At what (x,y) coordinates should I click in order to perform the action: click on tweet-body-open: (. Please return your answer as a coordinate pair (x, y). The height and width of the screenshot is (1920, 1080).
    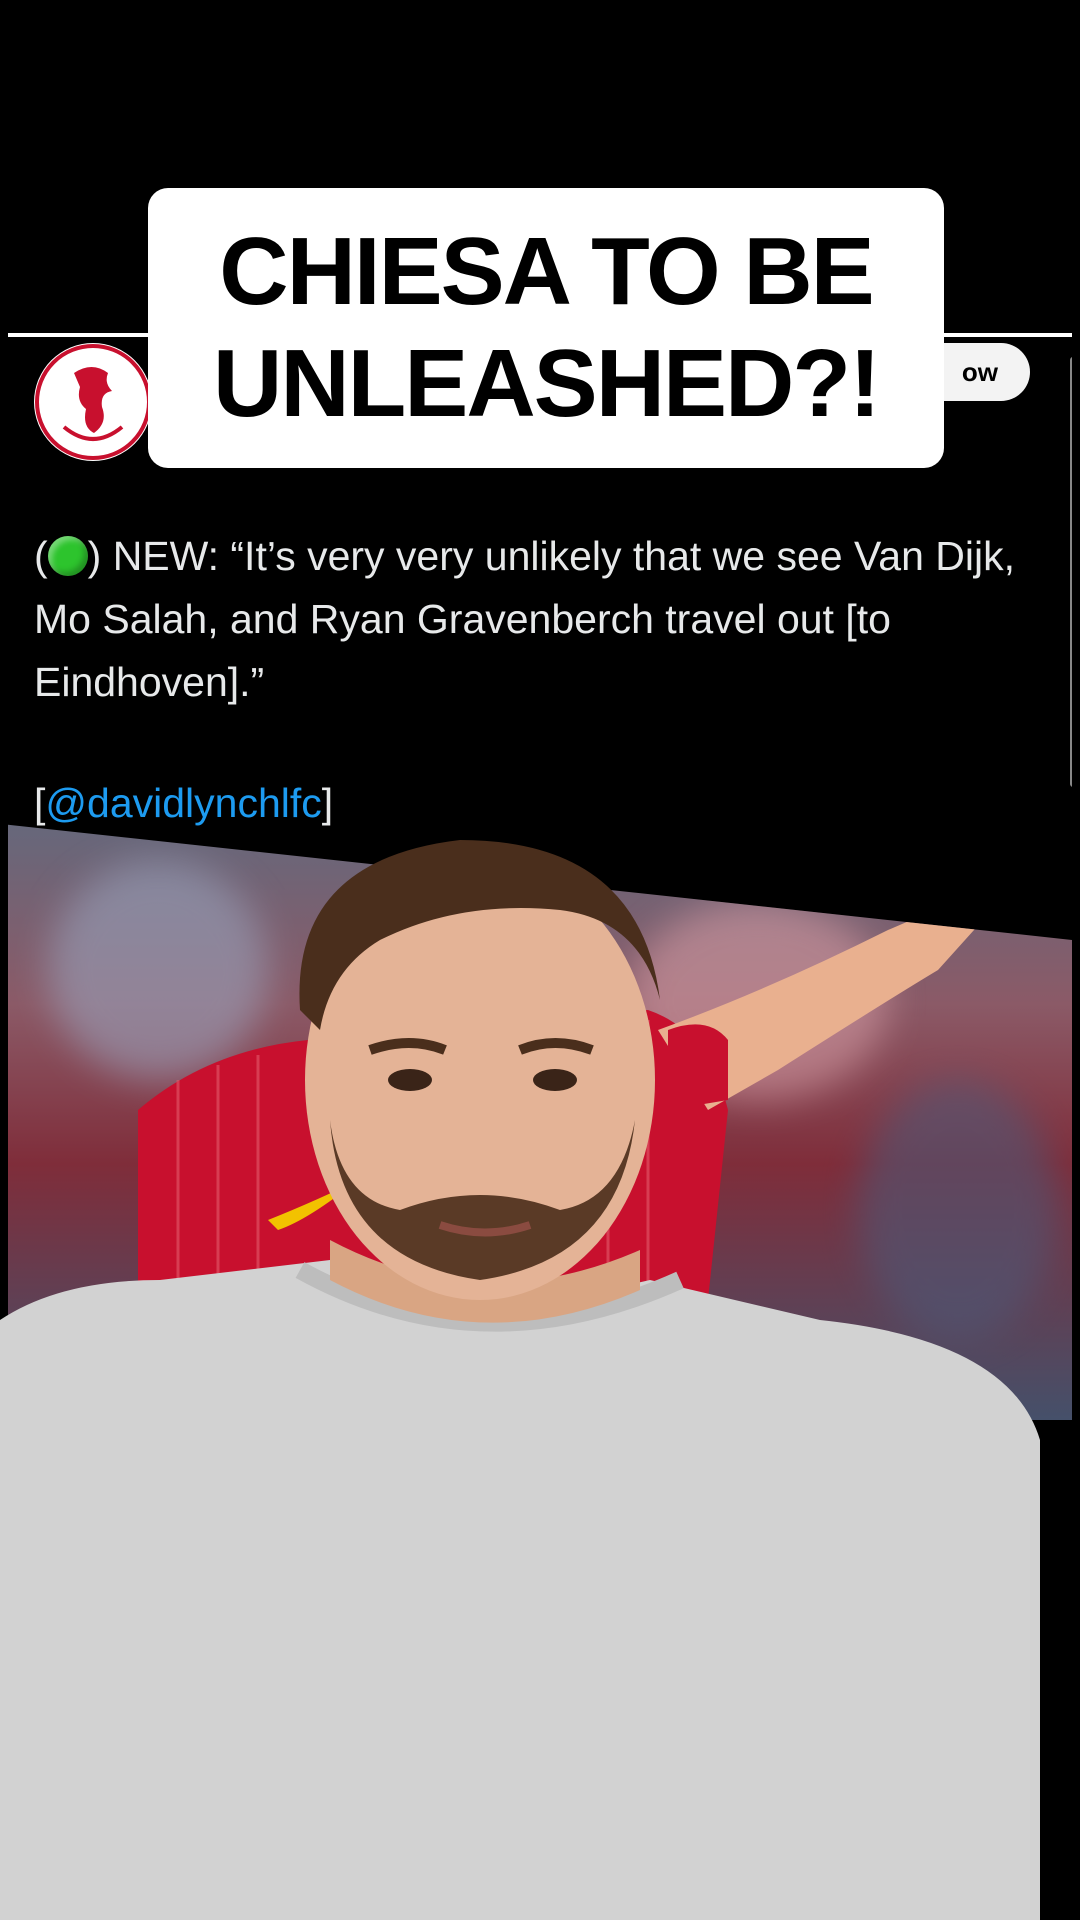
    Looking at the image, I should click on (41, 556).